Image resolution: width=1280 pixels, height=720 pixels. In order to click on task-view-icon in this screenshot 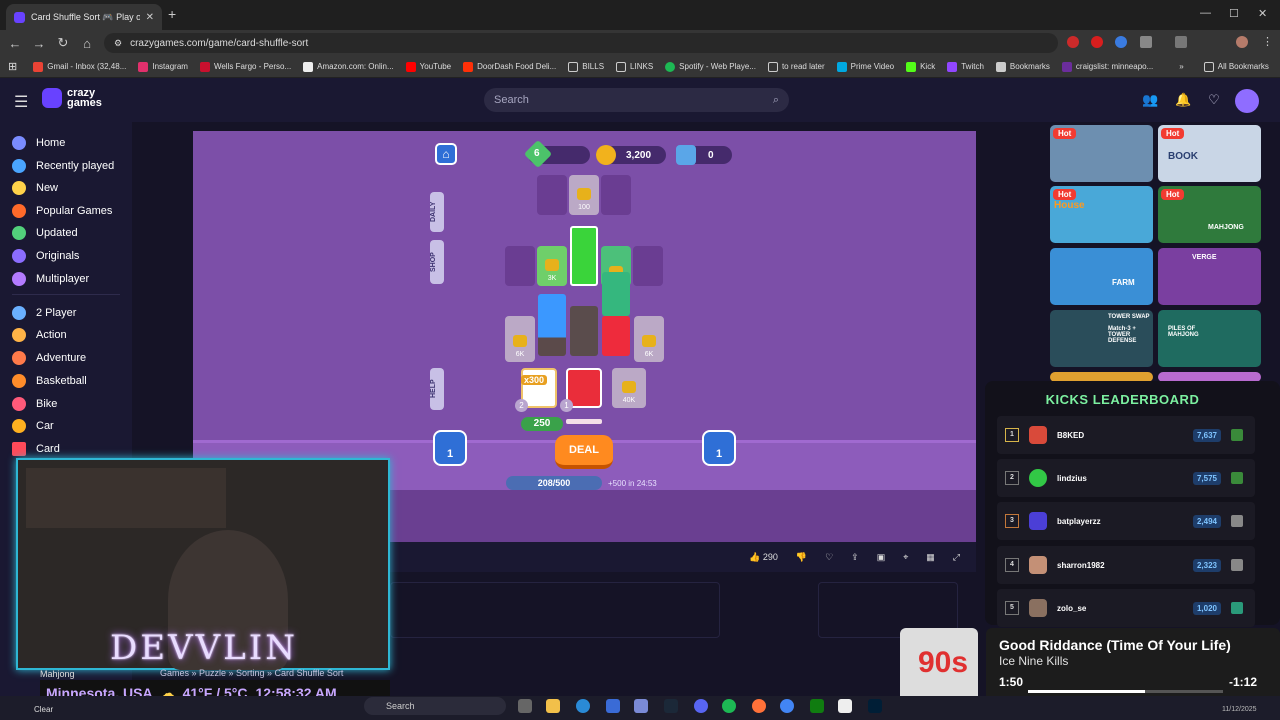, I will do `click(525, 706)`.